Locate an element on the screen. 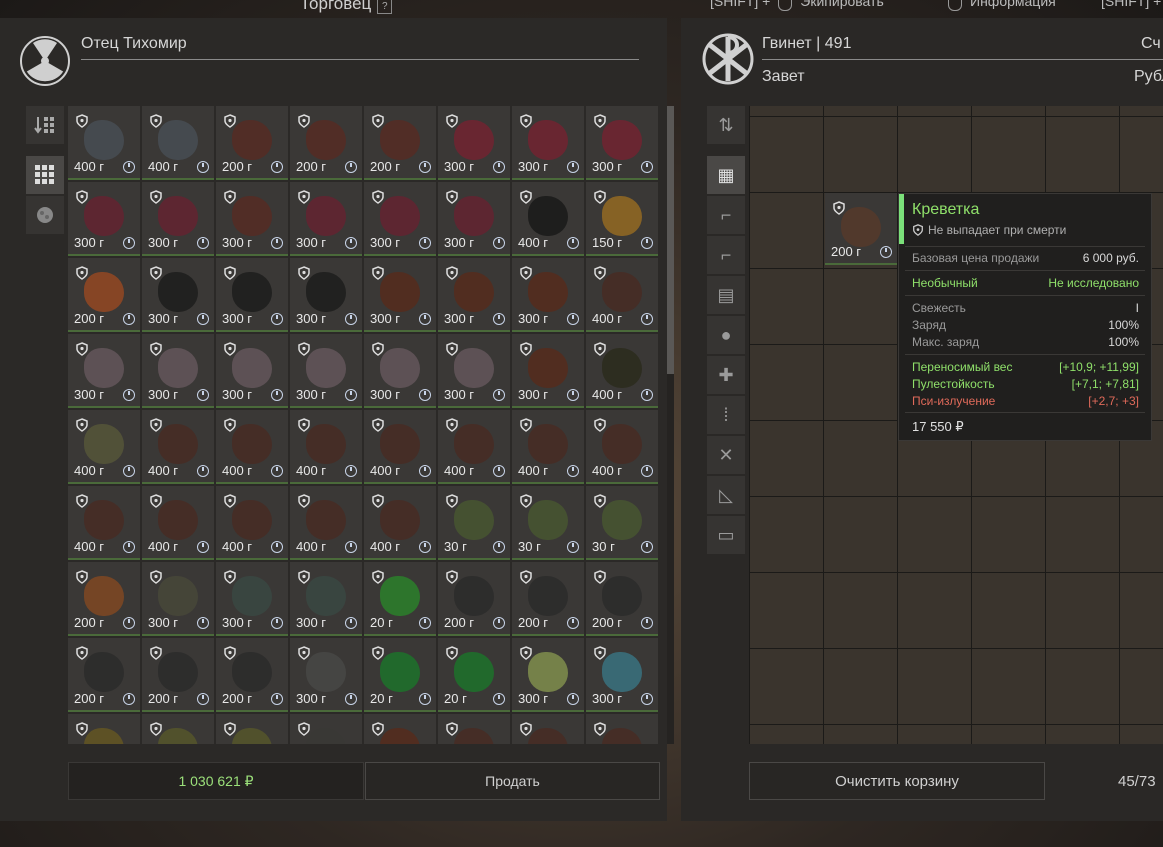 The image size is (1163, 847). bullets-tab: ⁞ is located at coordinates (726, 415).